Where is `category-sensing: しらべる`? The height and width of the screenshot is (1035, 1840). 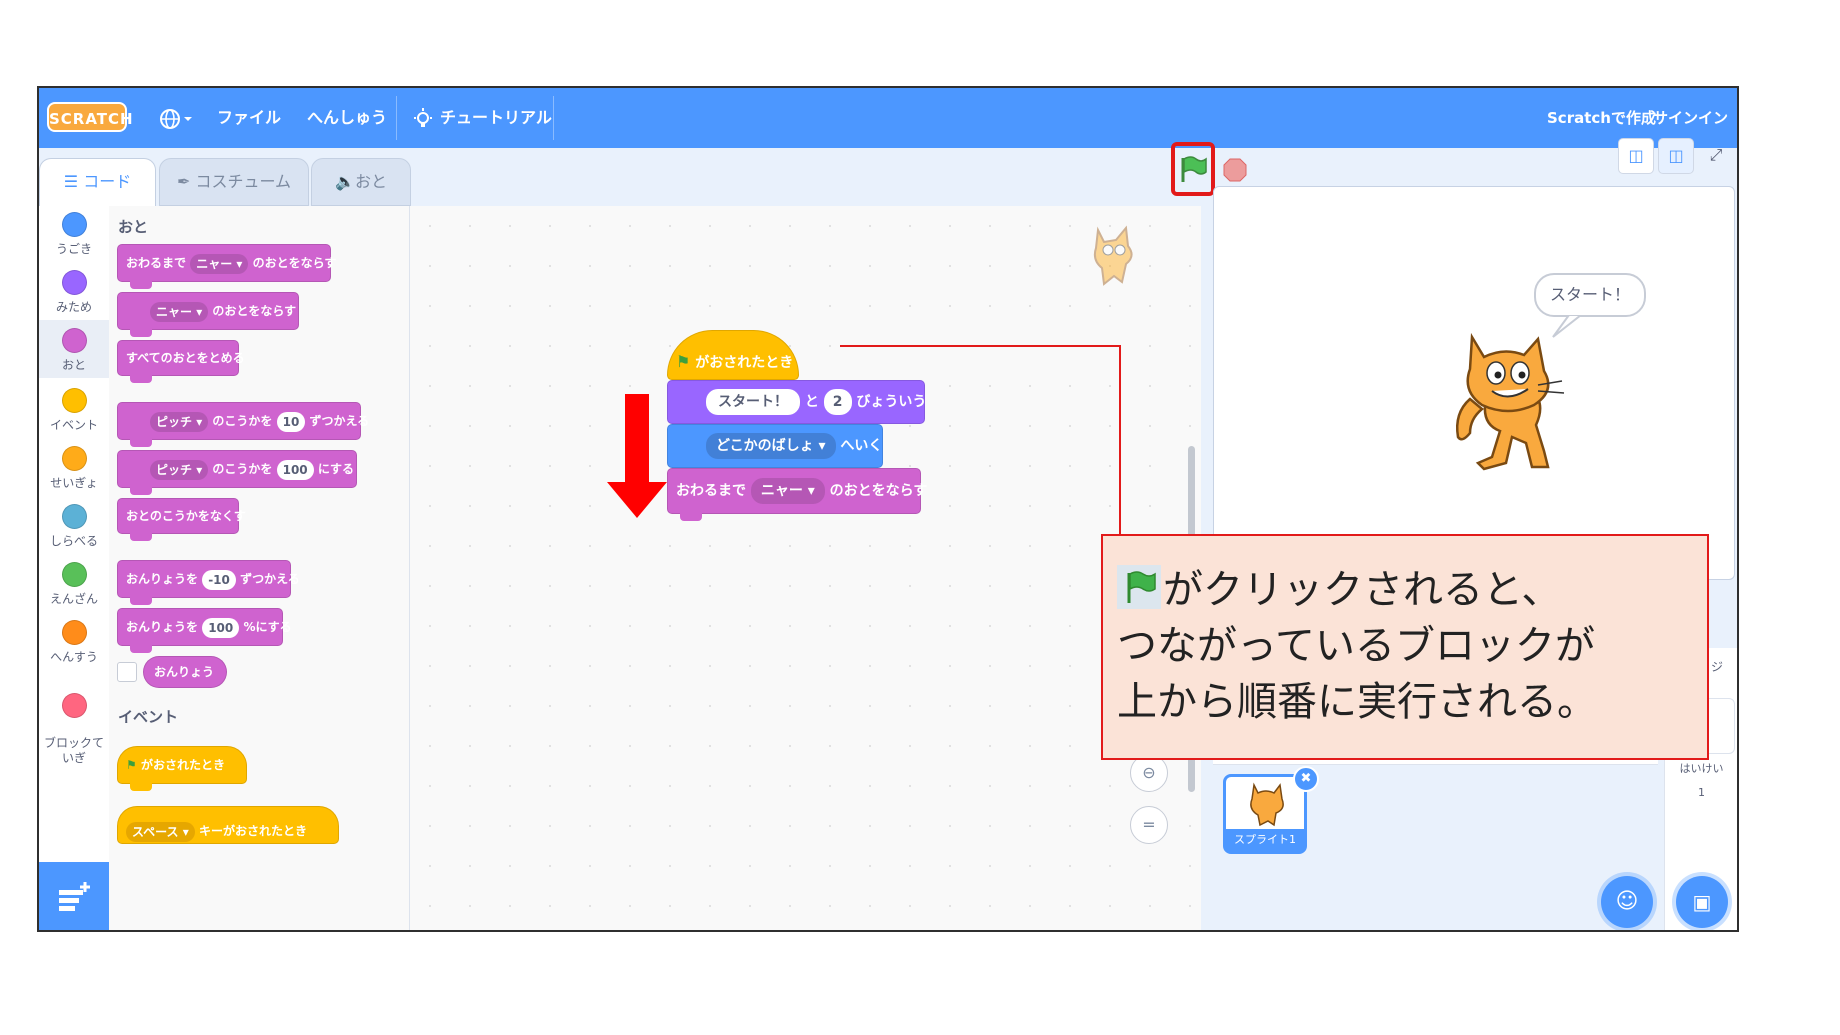 category-sensing: しらべる is located at coordinates (74, 529).